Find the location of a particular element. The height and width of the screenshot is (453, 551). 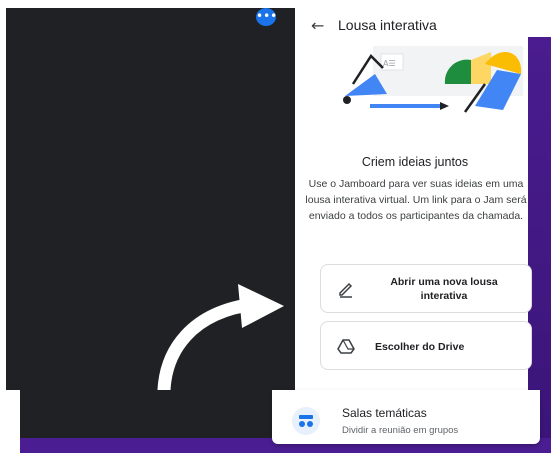

panel-title: Lousa interativa is located at coordinates (387, 25).